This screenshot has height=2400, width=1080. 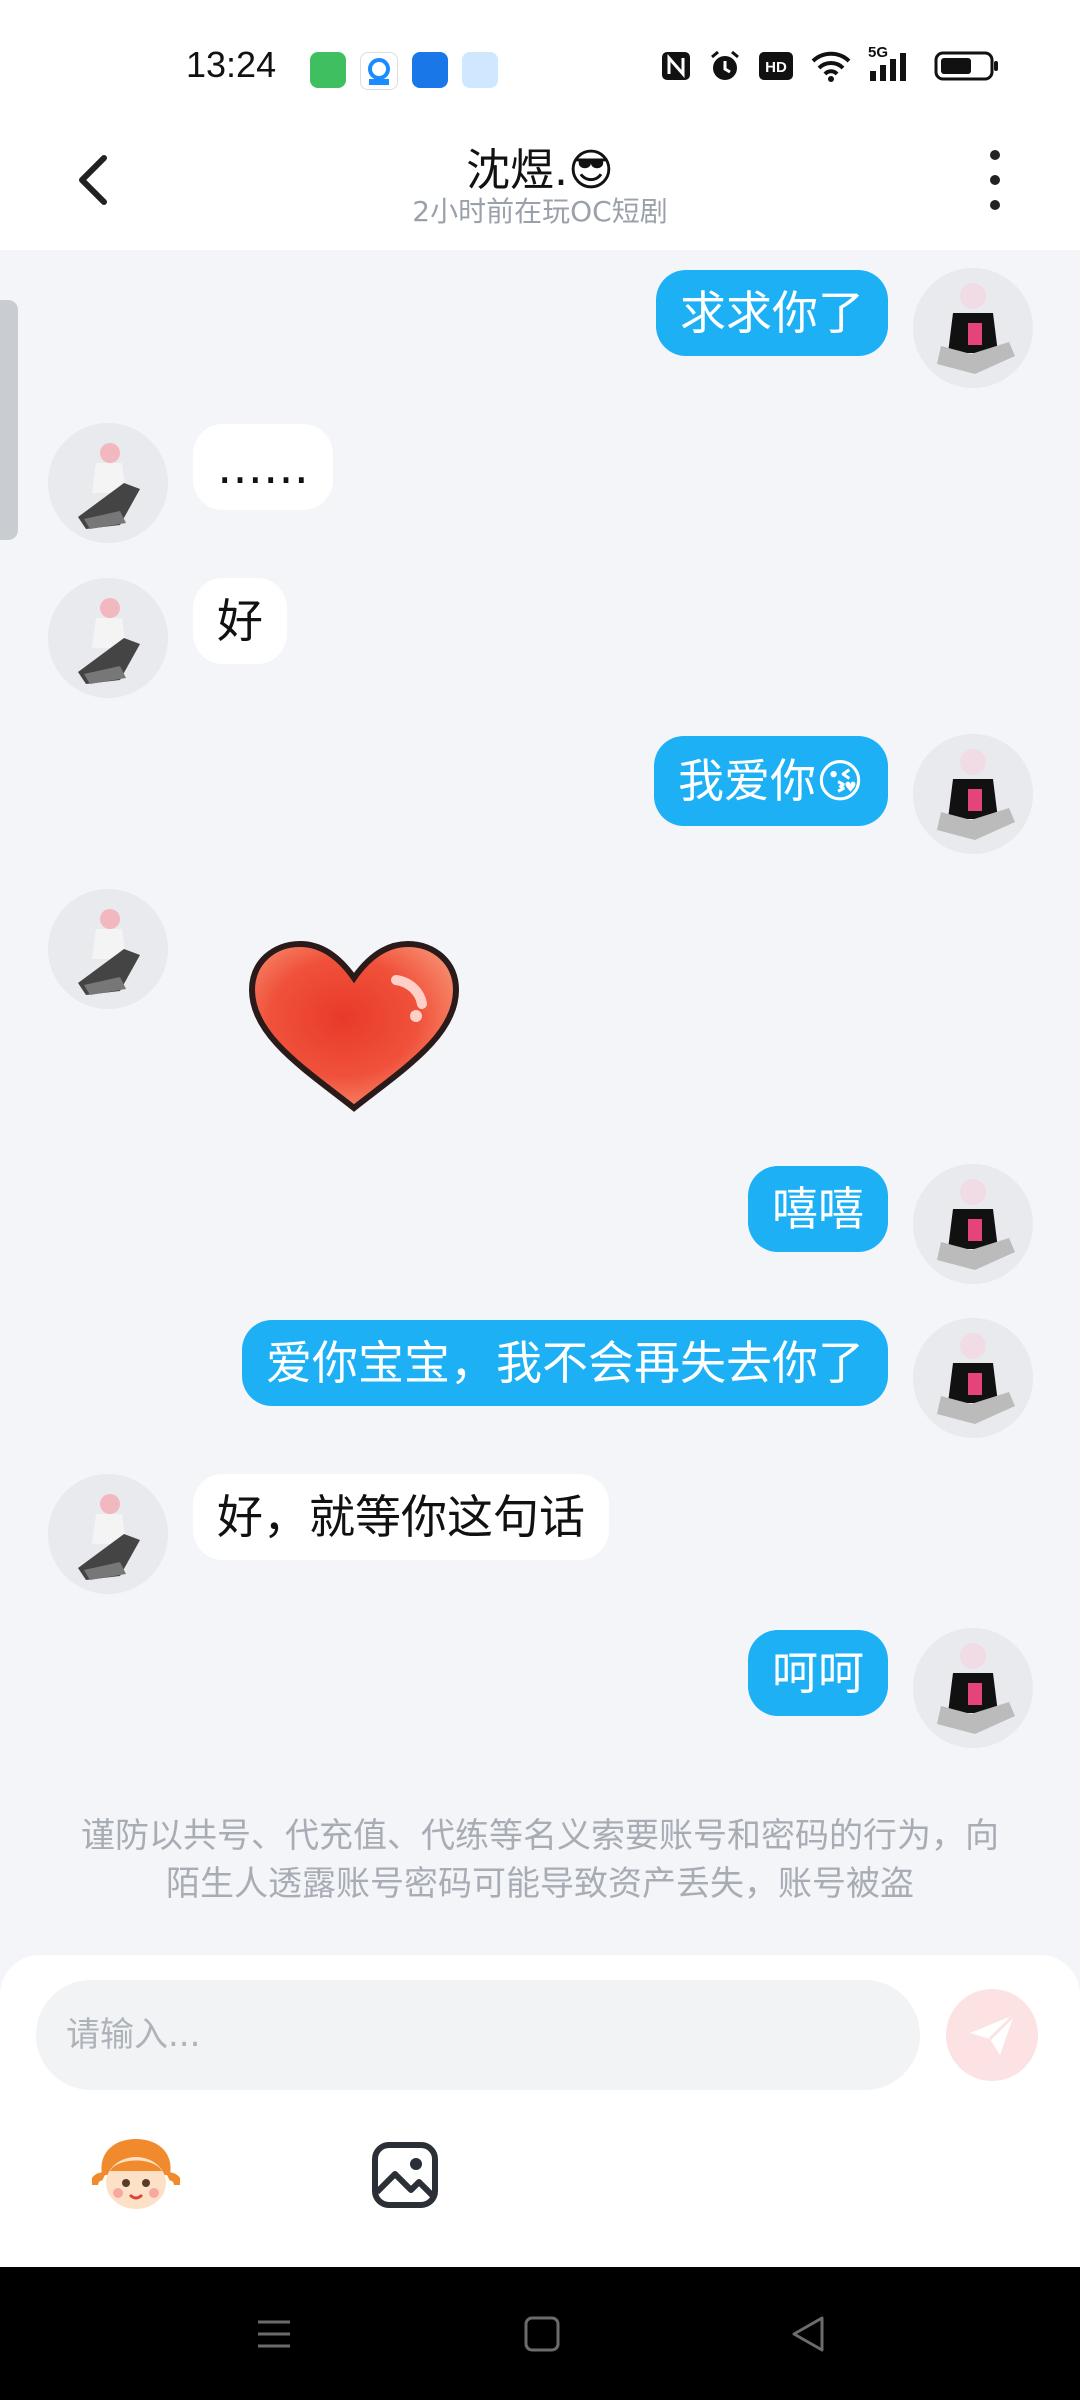 I want to click on edge-scroll-handle, so click(x=9, y=420).